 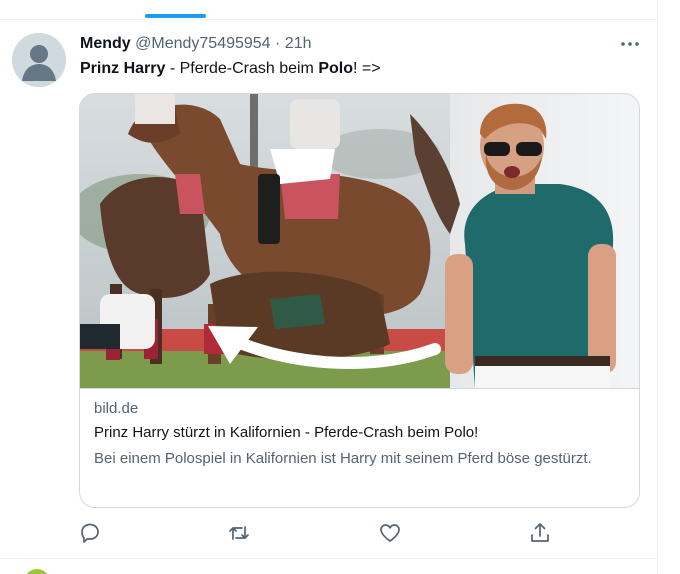 I want to click on more-icon, so click(x=630, y=44).